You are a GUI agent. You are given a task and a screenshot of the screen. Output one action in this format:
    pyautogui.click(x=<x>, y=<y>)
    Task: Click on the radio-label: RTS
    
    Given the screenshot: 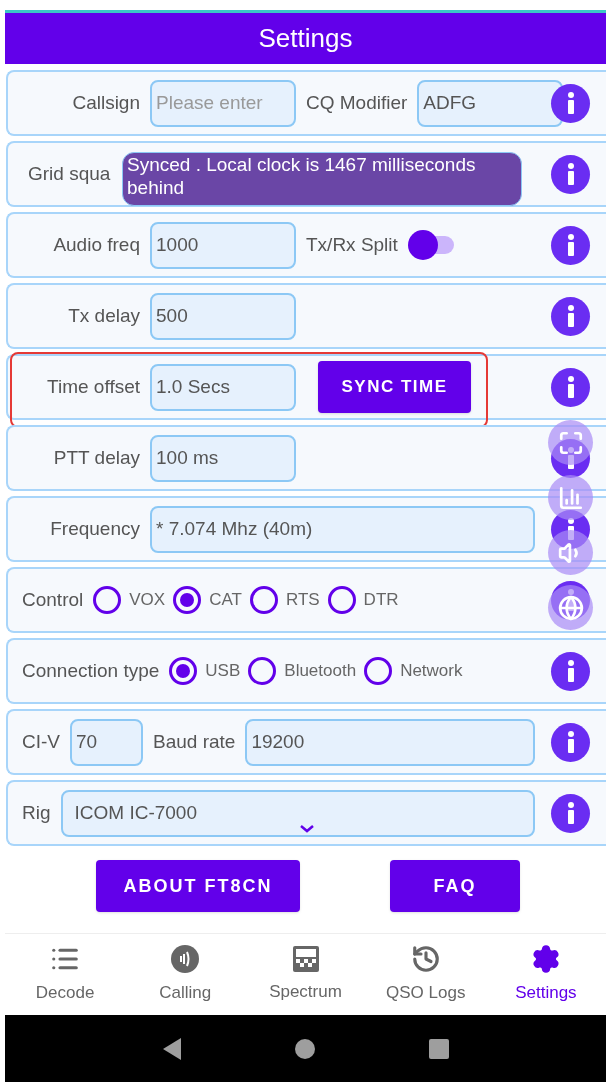 What is the action you would take?
    pyautogui.click(x=302, y=600)
    